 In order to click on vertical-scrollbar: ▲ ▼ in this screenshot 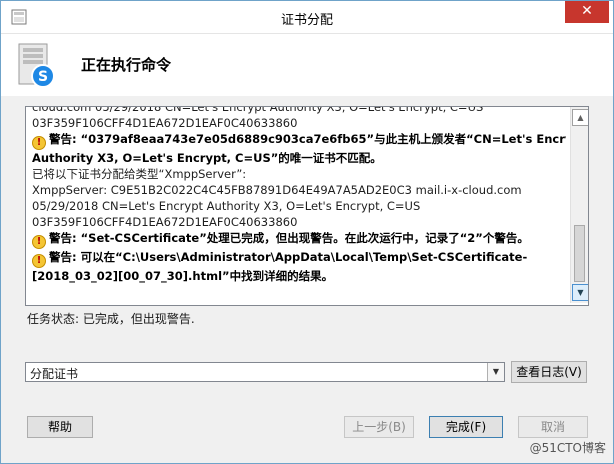, I will do `click(579, 205)`.